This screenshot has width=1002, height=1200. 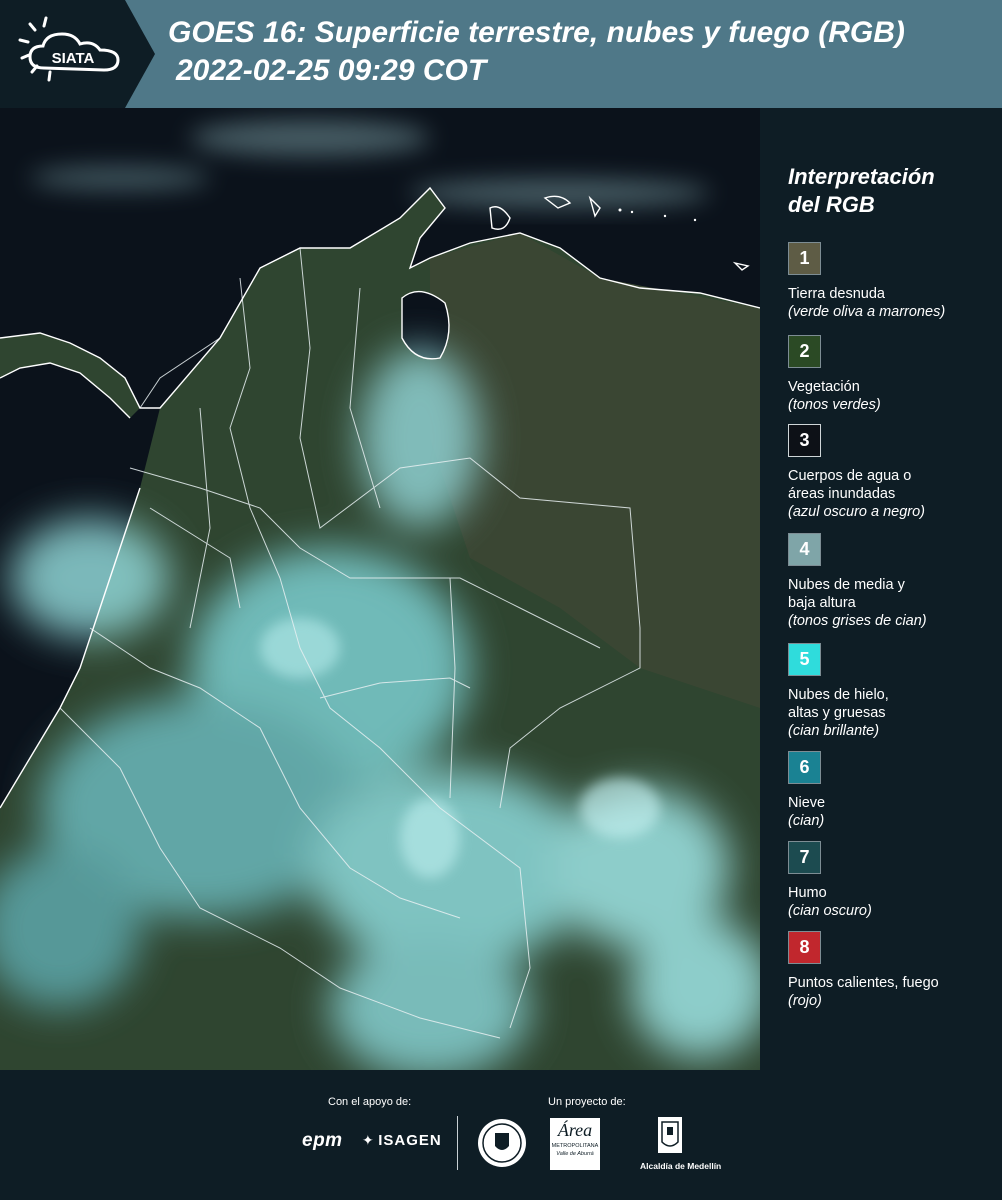 I want to click on siata-logo: SIATA, so click(x=77, y=54).